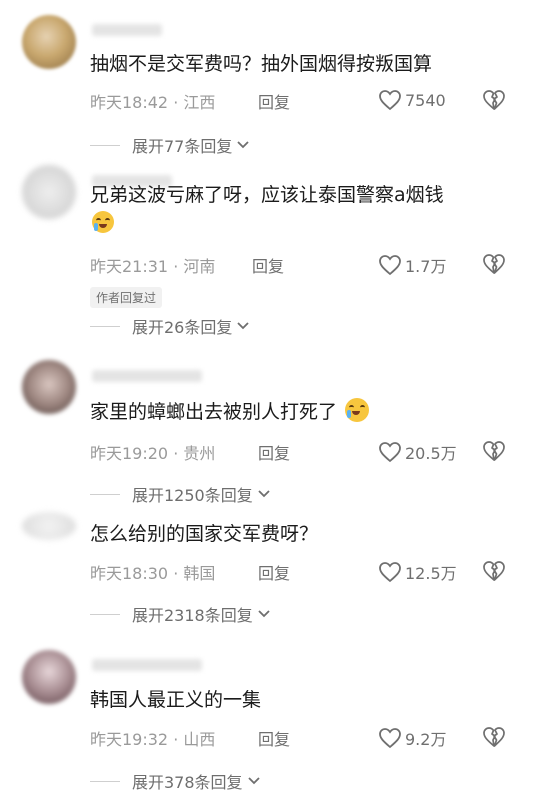 The height and width of the screenshot is (800, 537). I want to click on like-button: 12.5万, so click(417, 572).